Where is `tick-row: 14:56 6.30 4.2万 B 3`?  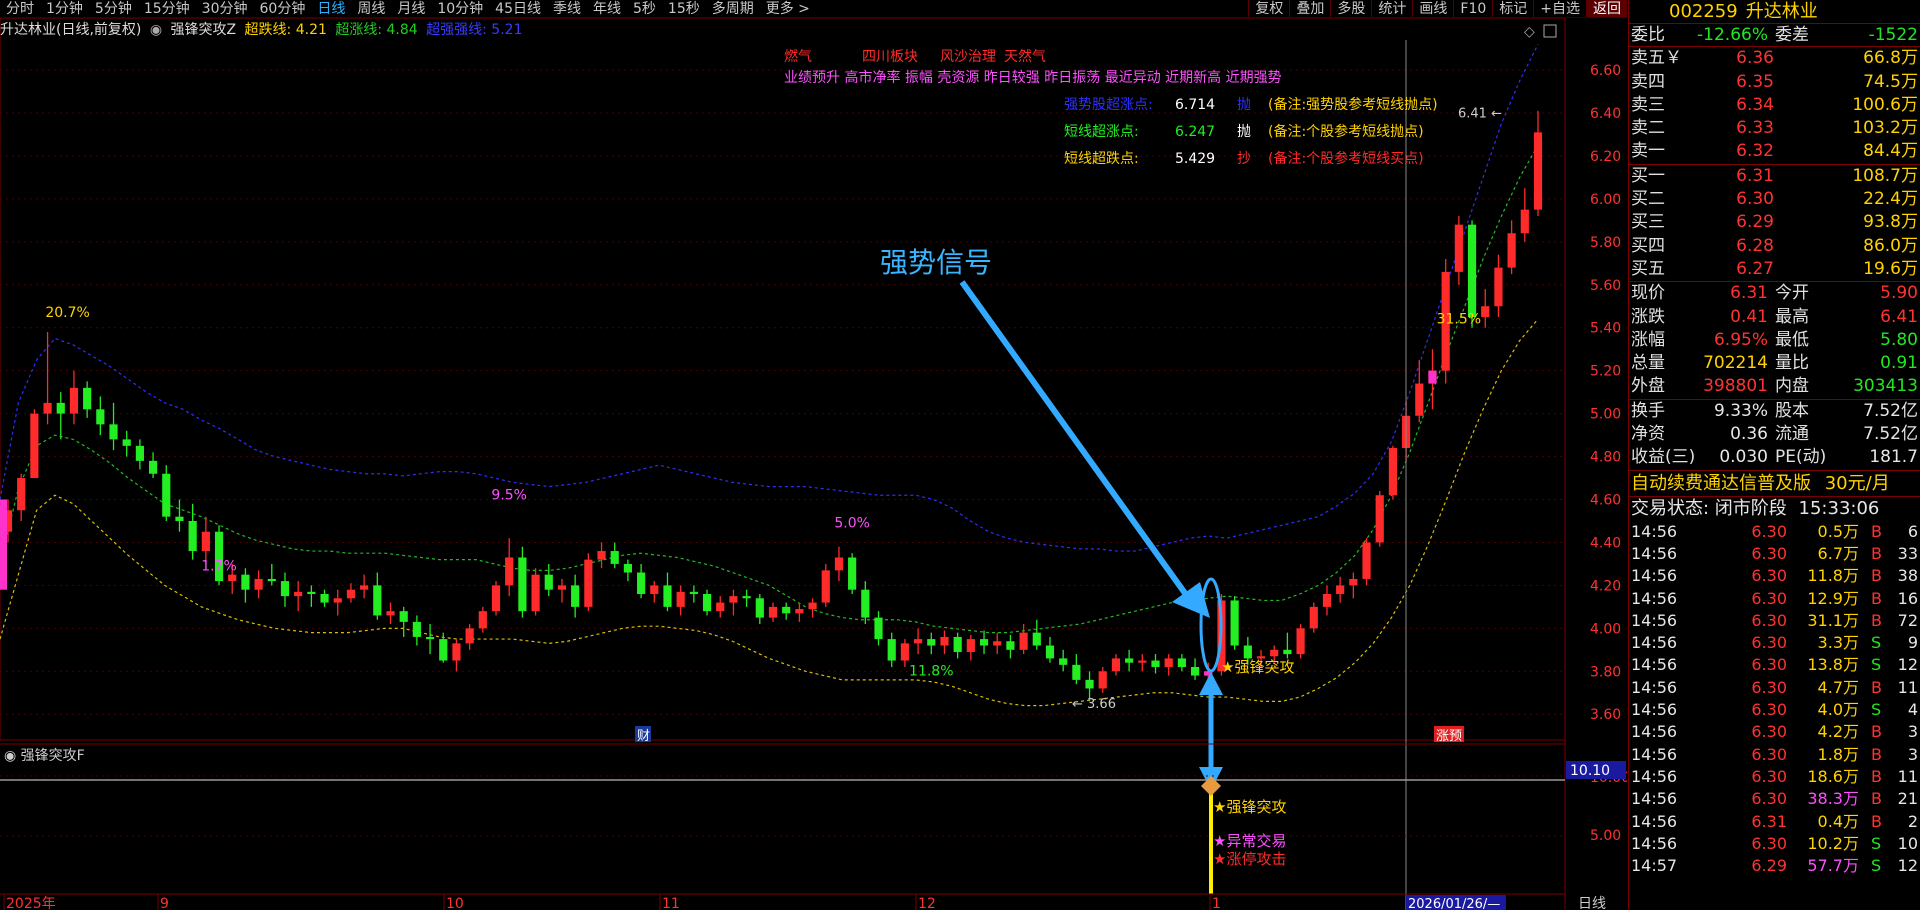
tick-row: 14:56 6.30 4.2万 B 3 is located at coordinates (1774, 732).